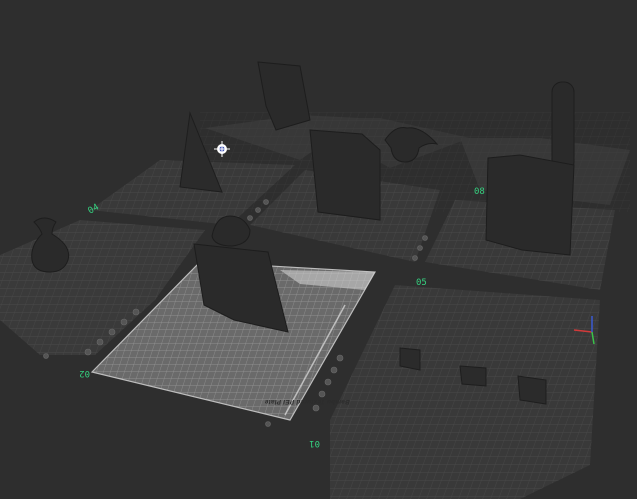  What do you see at coordinates (563, 127) in the screenshot?
I see `model-cylinder` at bounding box center [563, 127].